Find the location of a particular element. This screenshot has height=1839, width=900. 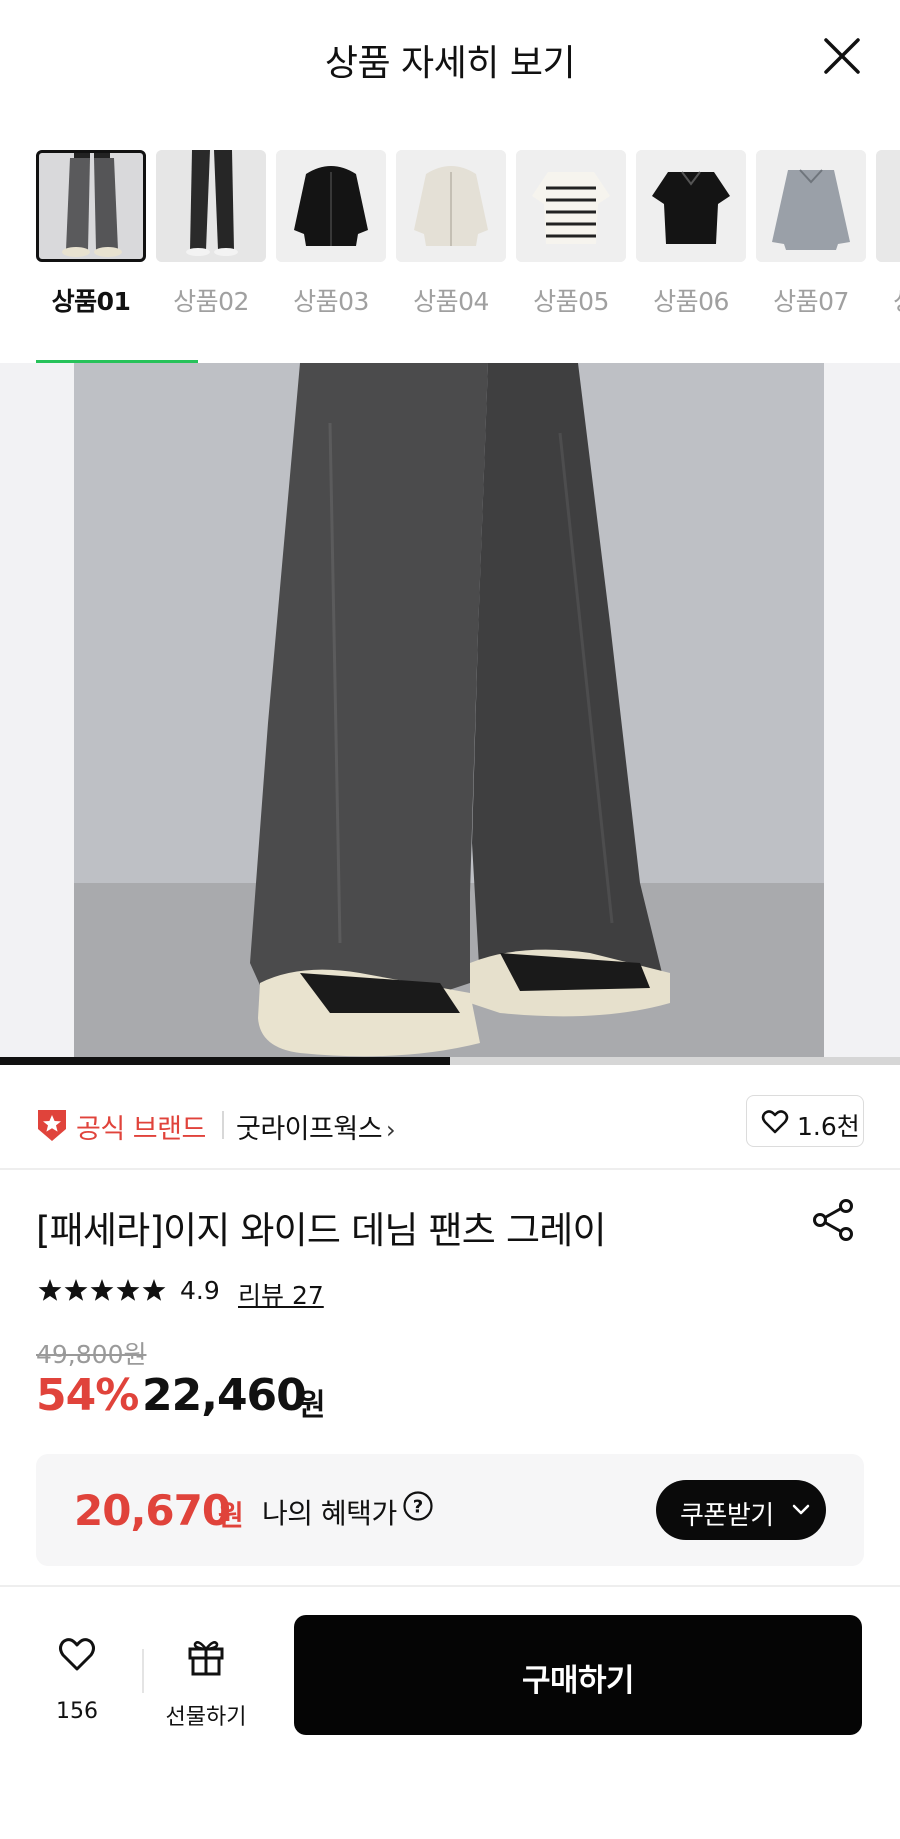

coupon-label: 쿠폰받기 is located at coordinates (727, 1516).